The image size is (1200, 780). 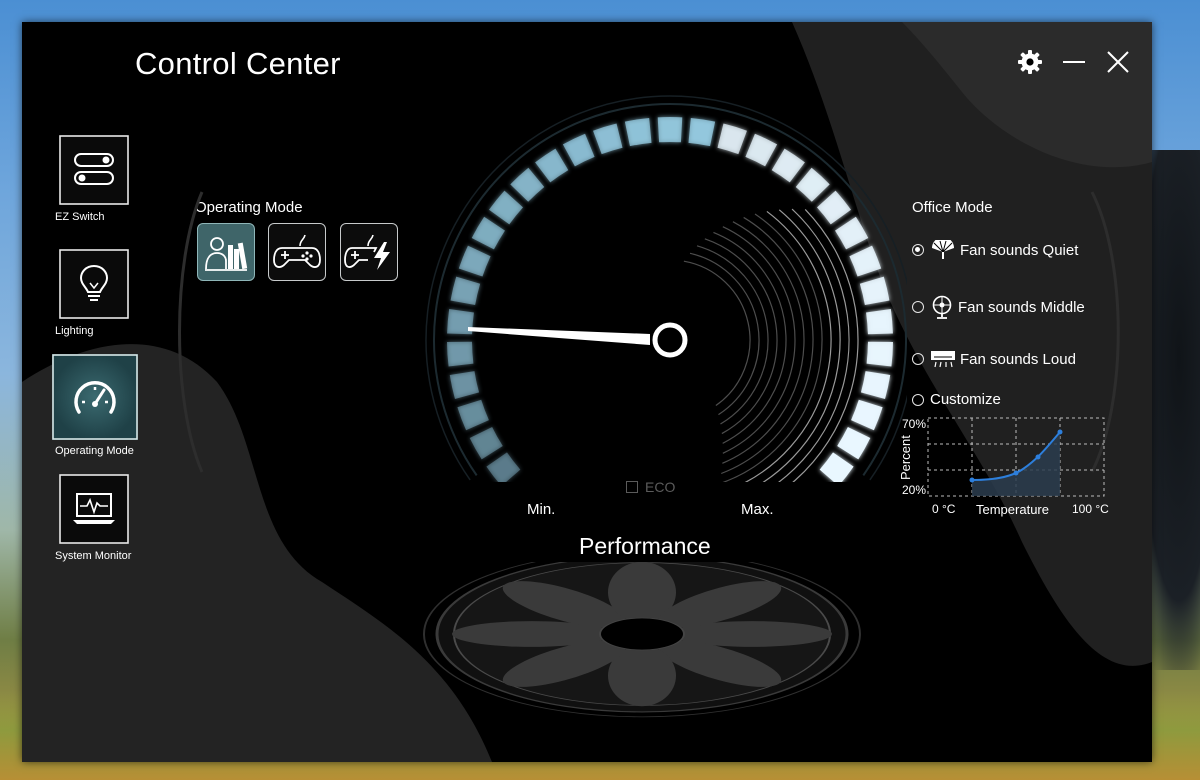 What do you see at coordinates (942, 307) in the screenshot?
I see `desk-fan-icon` at bounding box center [942, 307].